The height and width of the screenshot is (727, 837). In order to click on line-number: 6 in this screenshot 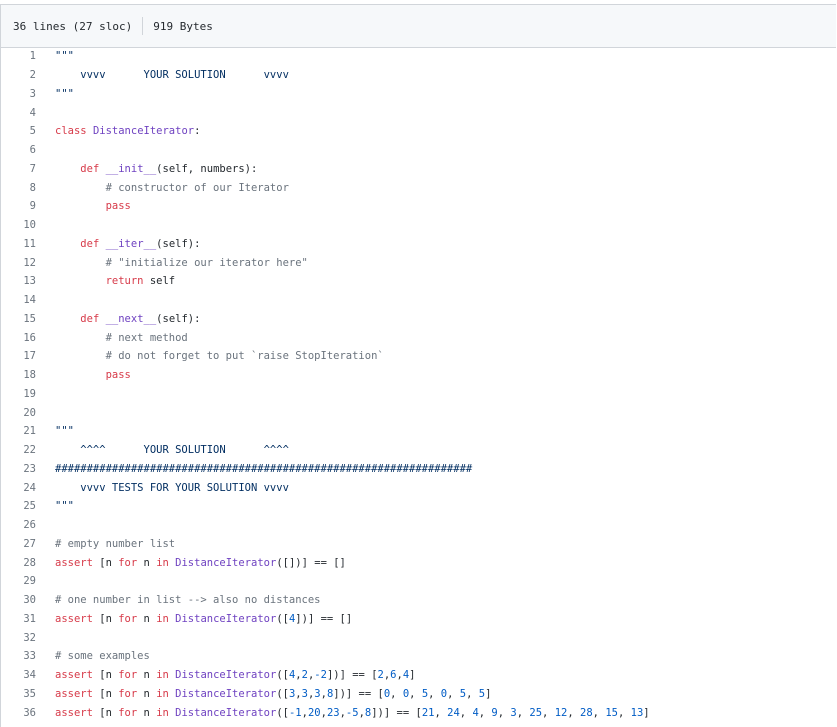, I will do `click(18, 150)`.